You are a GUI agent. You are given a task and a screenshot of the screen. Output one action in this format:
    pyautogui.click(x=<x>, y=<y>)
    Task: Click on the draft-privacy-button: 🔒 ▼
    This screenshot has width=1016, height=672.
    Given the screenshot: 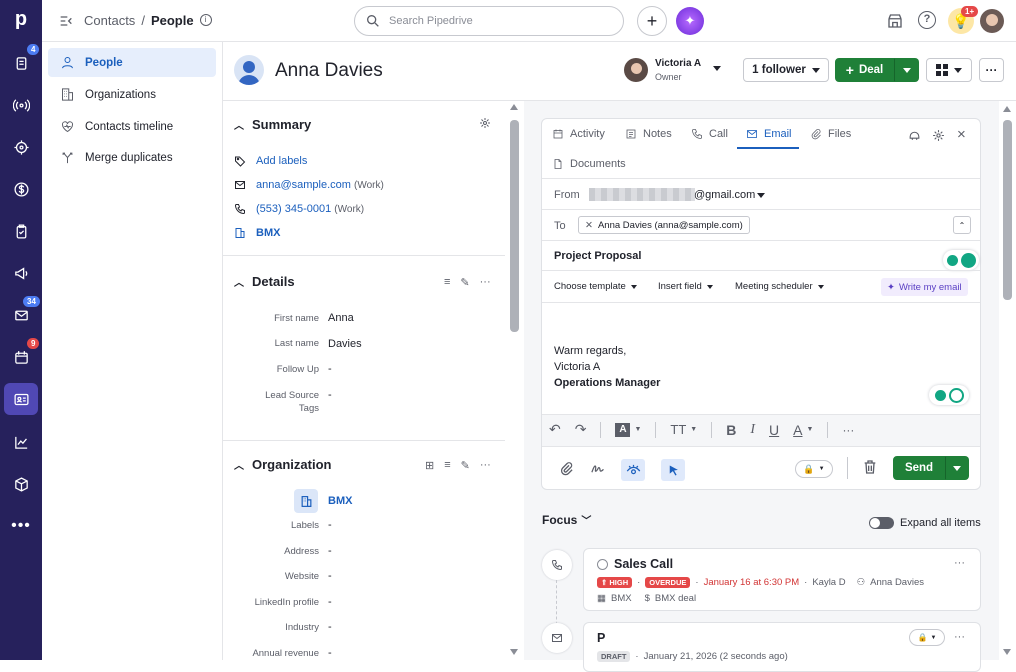 What is the action you would take?
    pyautogui.click(x=927, y=637)
    